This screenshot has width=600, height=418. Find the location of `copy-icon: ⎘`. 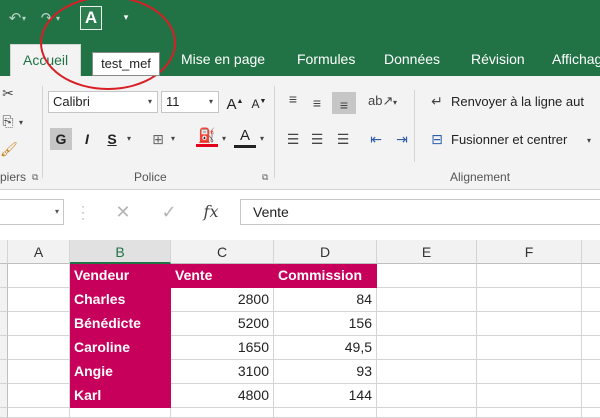

copy-icon: ⎘ is located at coordinates (8, 121).